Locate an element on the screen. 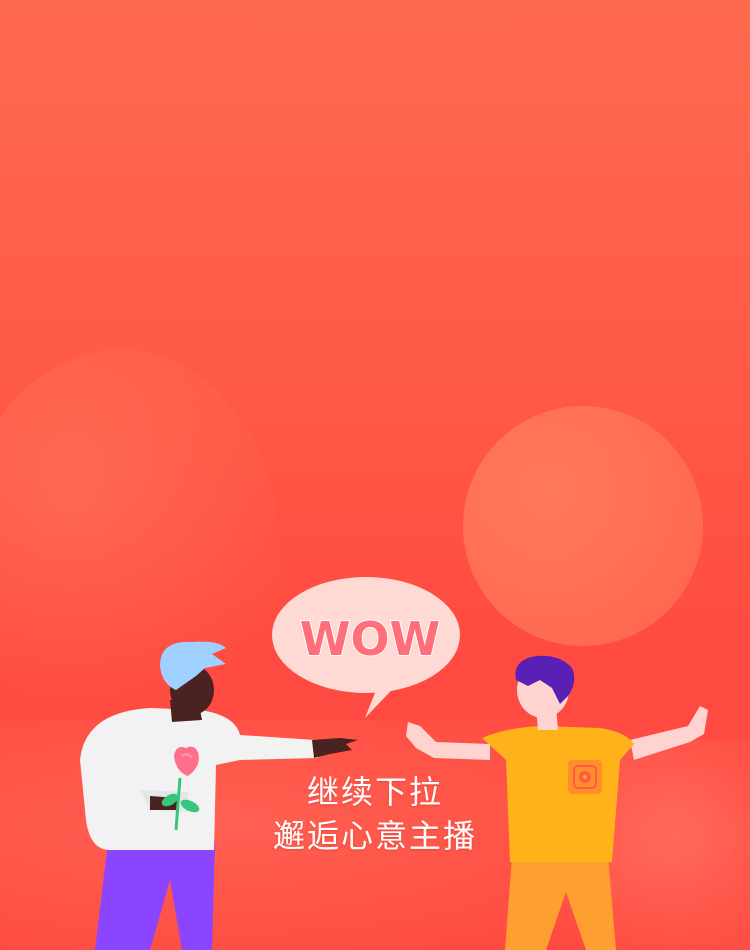  wow-text: WOW is located at coordinates (370, 639).